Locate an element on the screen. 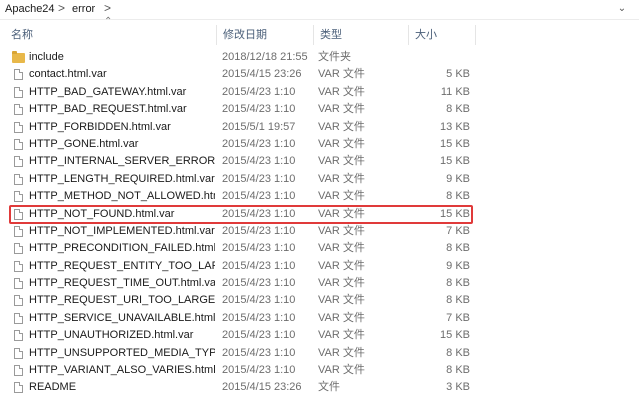 The height and width of the screenshot is (403, 639). column-header-date: 修改日期 is located at coordinates (265, 35).